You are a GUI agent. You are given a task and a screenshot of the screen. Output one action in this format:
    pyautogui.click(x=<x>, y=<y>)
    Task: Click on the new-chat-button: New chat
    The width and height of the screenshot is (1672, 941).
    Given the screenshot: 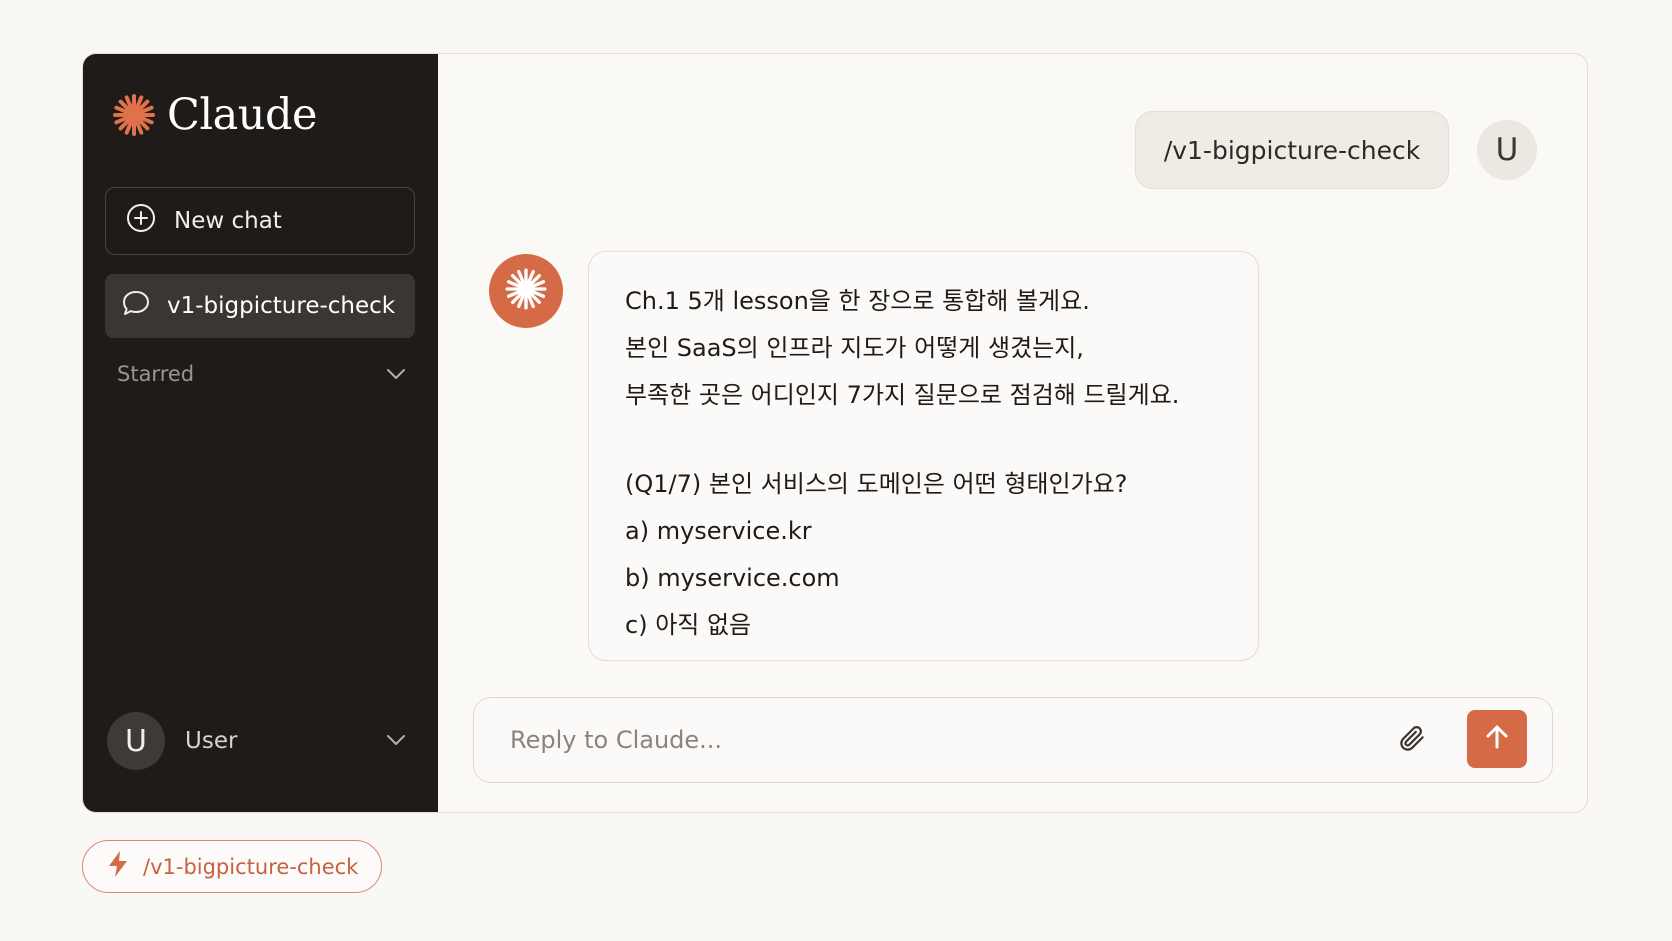 What is the action you would take?
    pyautogui.click(x=260, y=221)
    